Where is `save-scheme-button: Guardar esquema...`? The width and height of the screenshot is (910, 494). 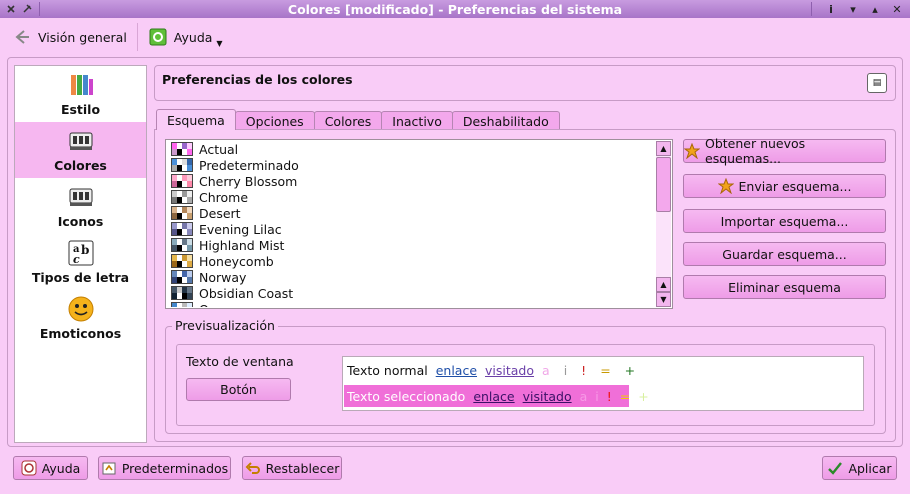 save-scheme-button: Guardar esquema... is located at coordinates (784, 254).